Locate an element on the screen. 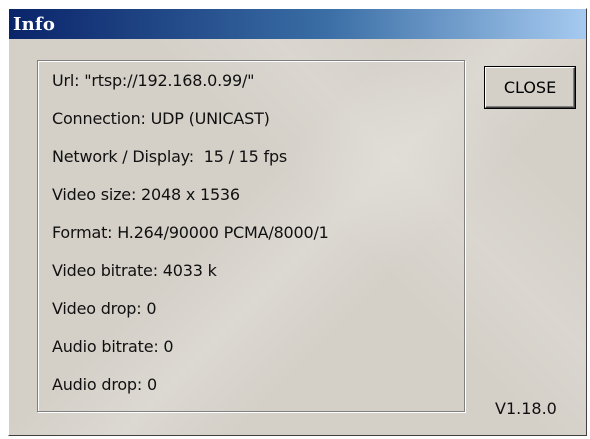  close-button: CLOSE is located at coordinates (530, 87).